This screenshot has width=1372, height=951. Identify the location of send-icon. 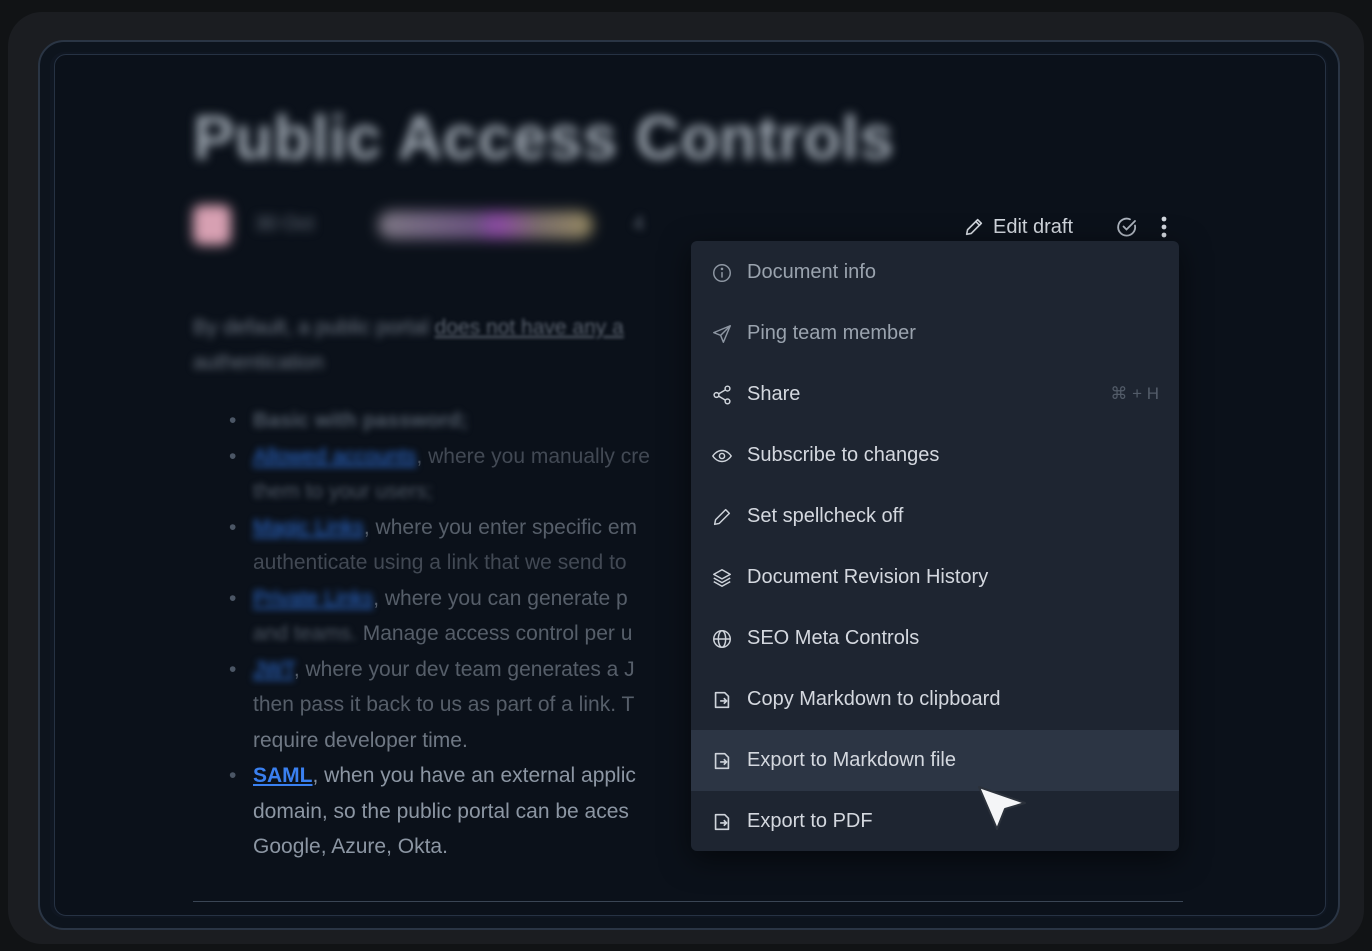
(722, 334).